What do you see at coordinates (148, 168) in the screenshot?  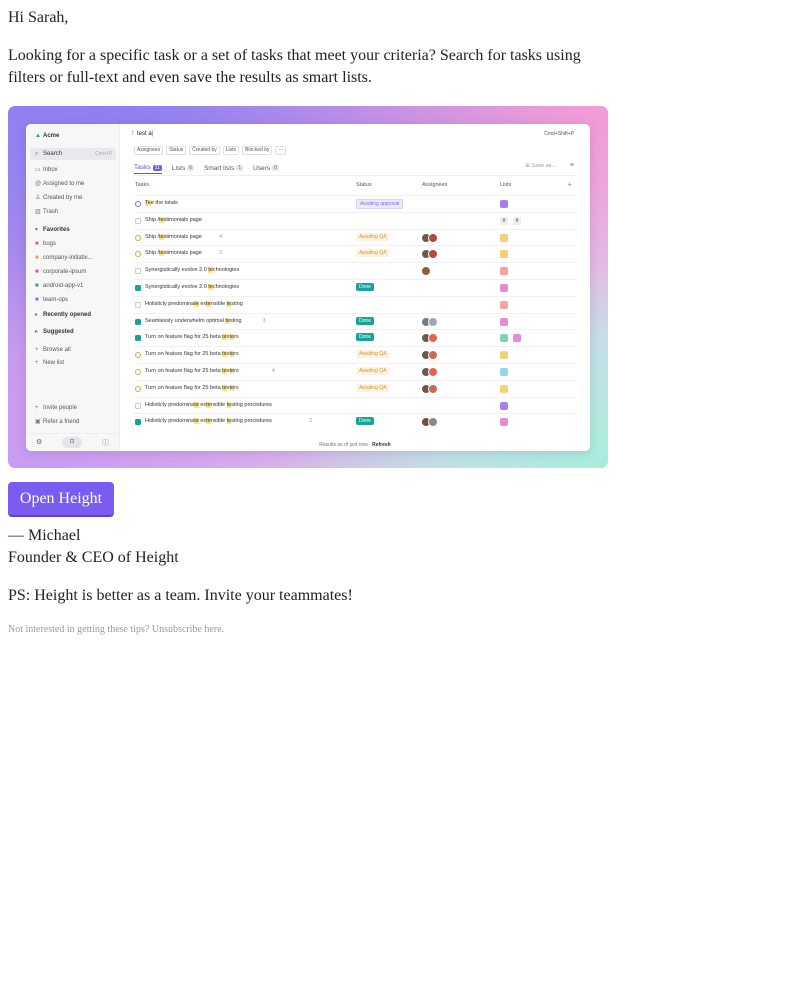 I see `tab-tasks: Tasks 11` at bounding box center [148, 168].